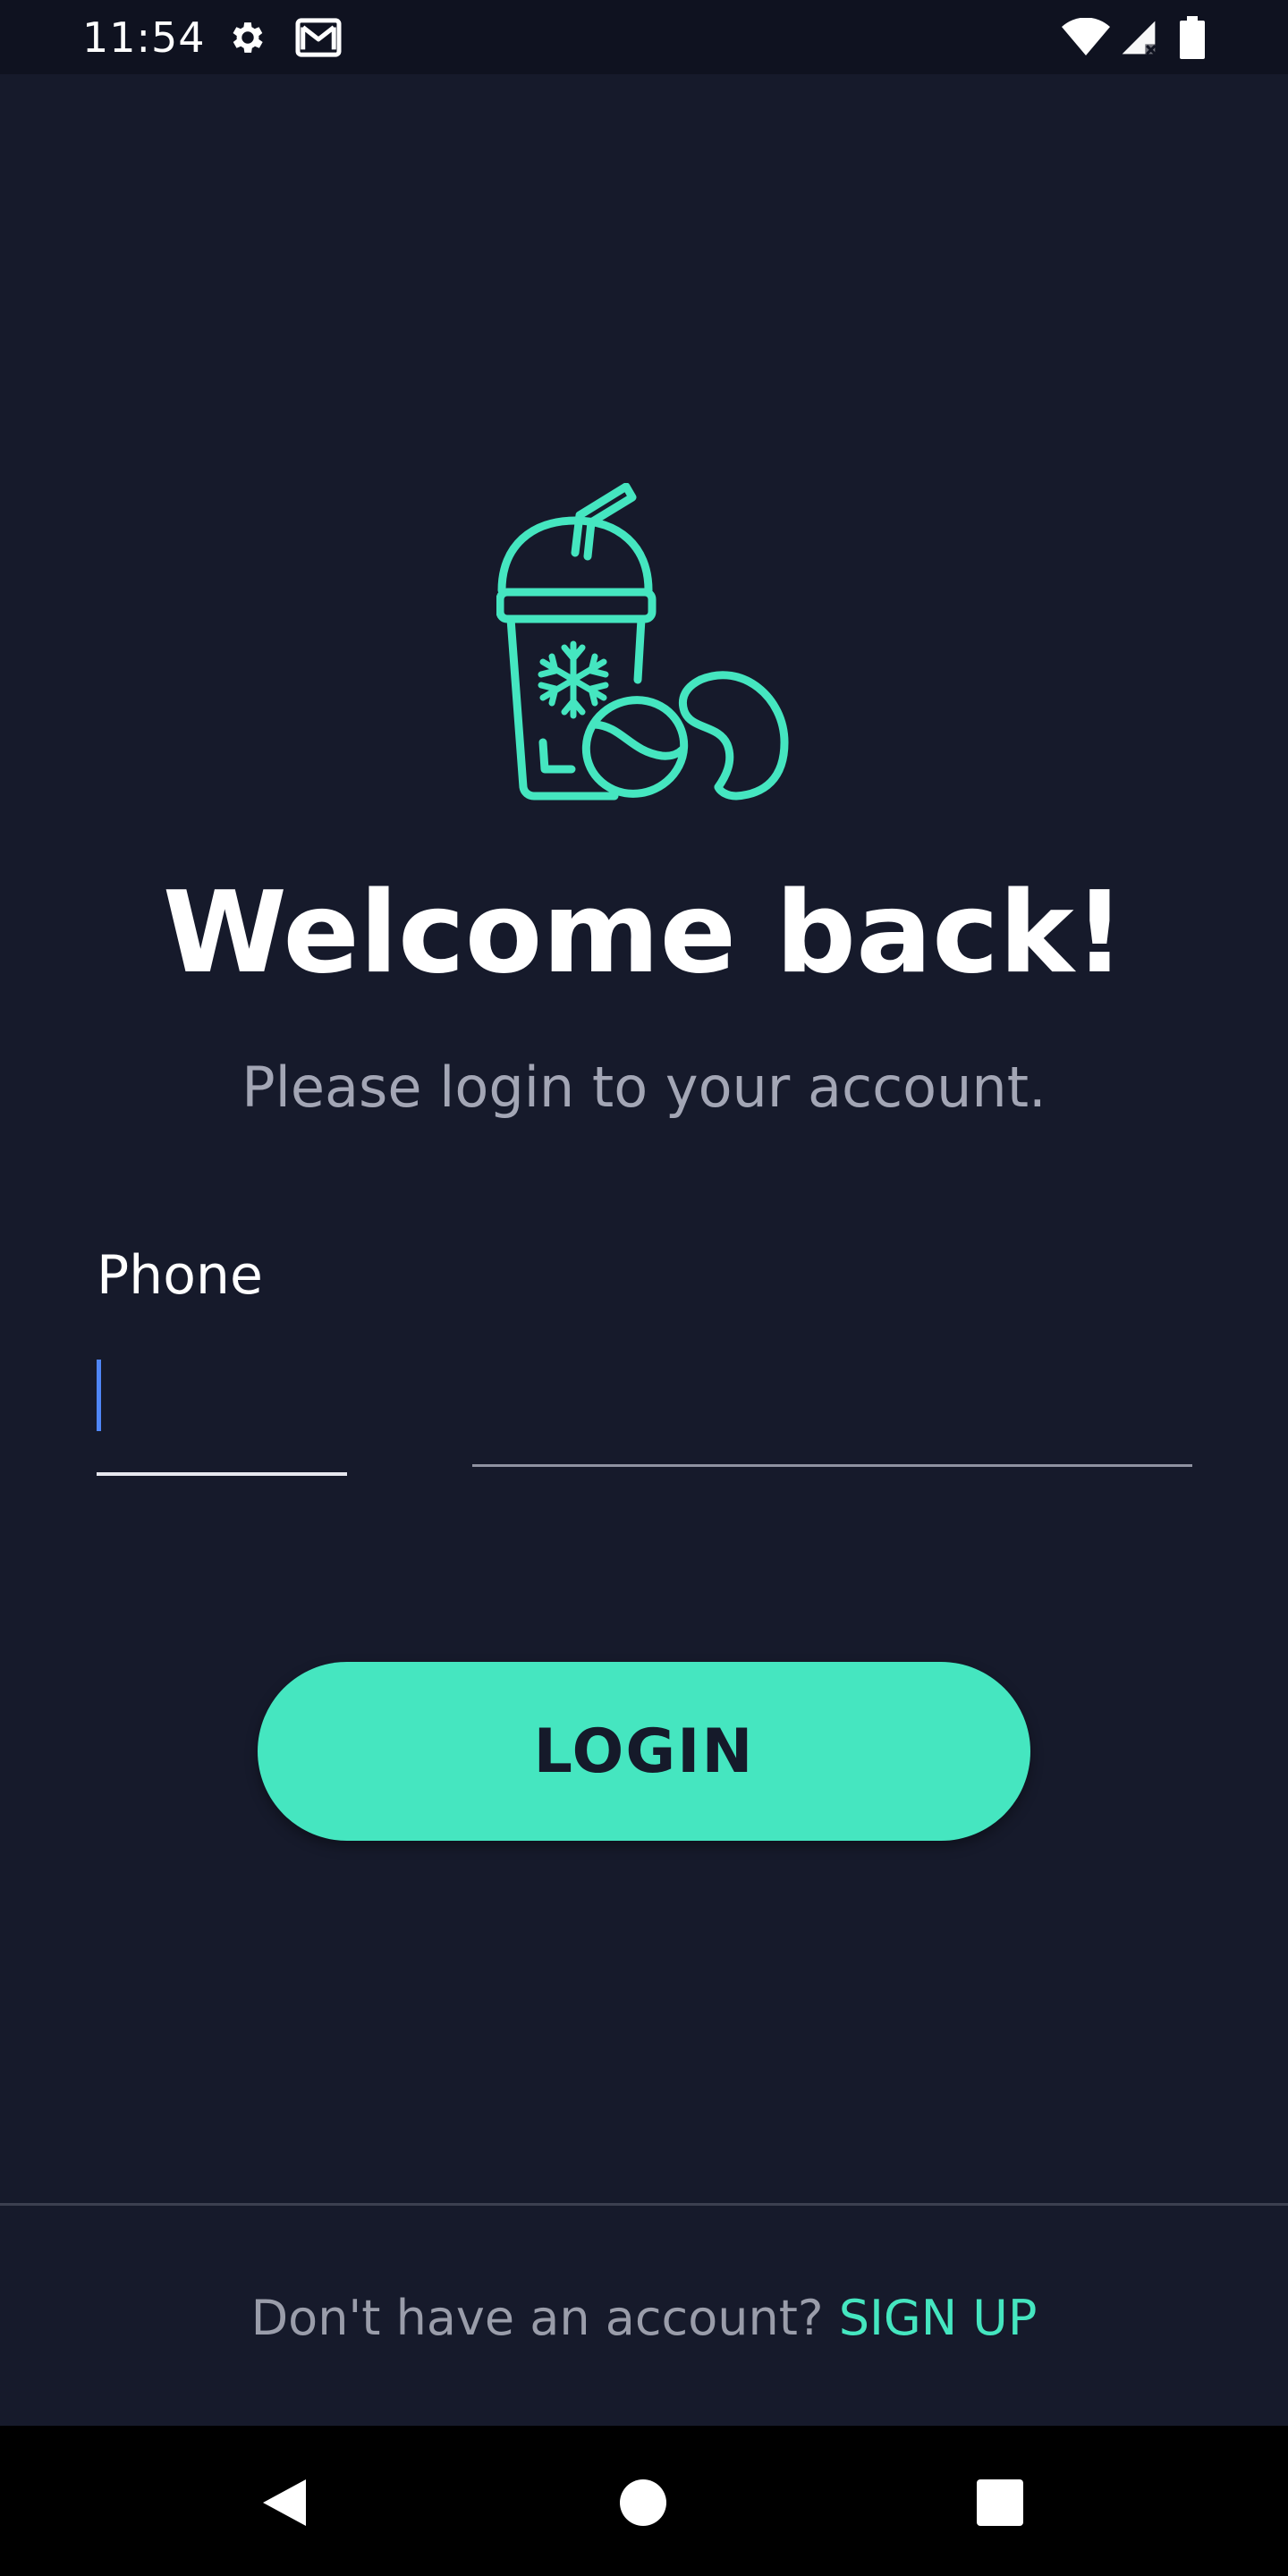  I want to click on gmail-icon, so click(318, 37).